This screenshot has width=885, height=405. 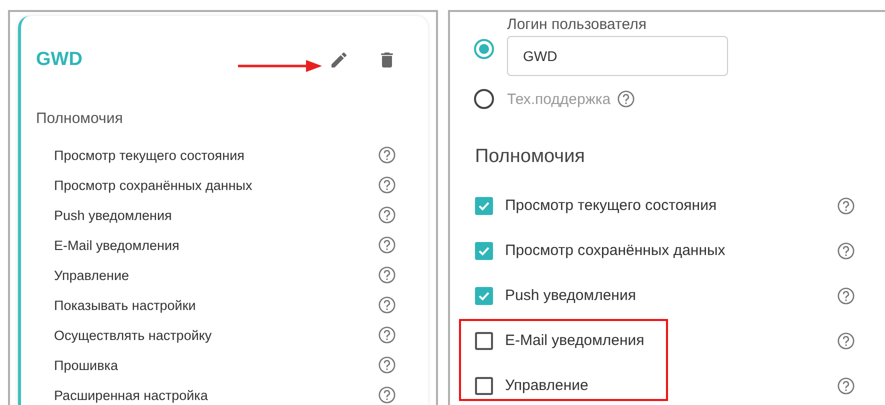 I want to click on permission-label: Расширенная настройка, so click(x=131, y=395).